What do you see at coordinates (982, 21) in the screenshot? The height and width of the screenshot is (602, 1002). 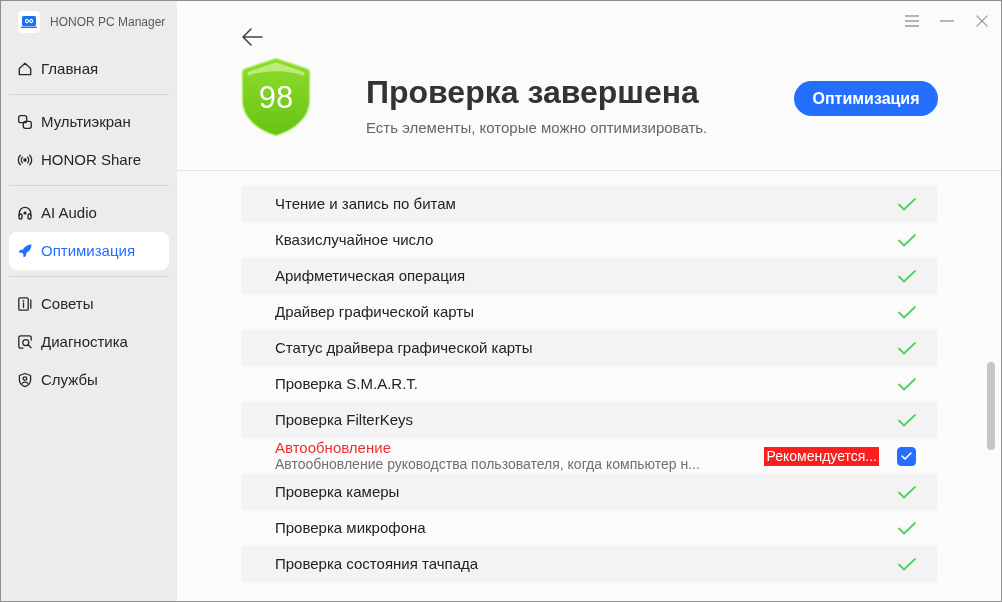 I see `close-icon` at bounding box center [982, 21].